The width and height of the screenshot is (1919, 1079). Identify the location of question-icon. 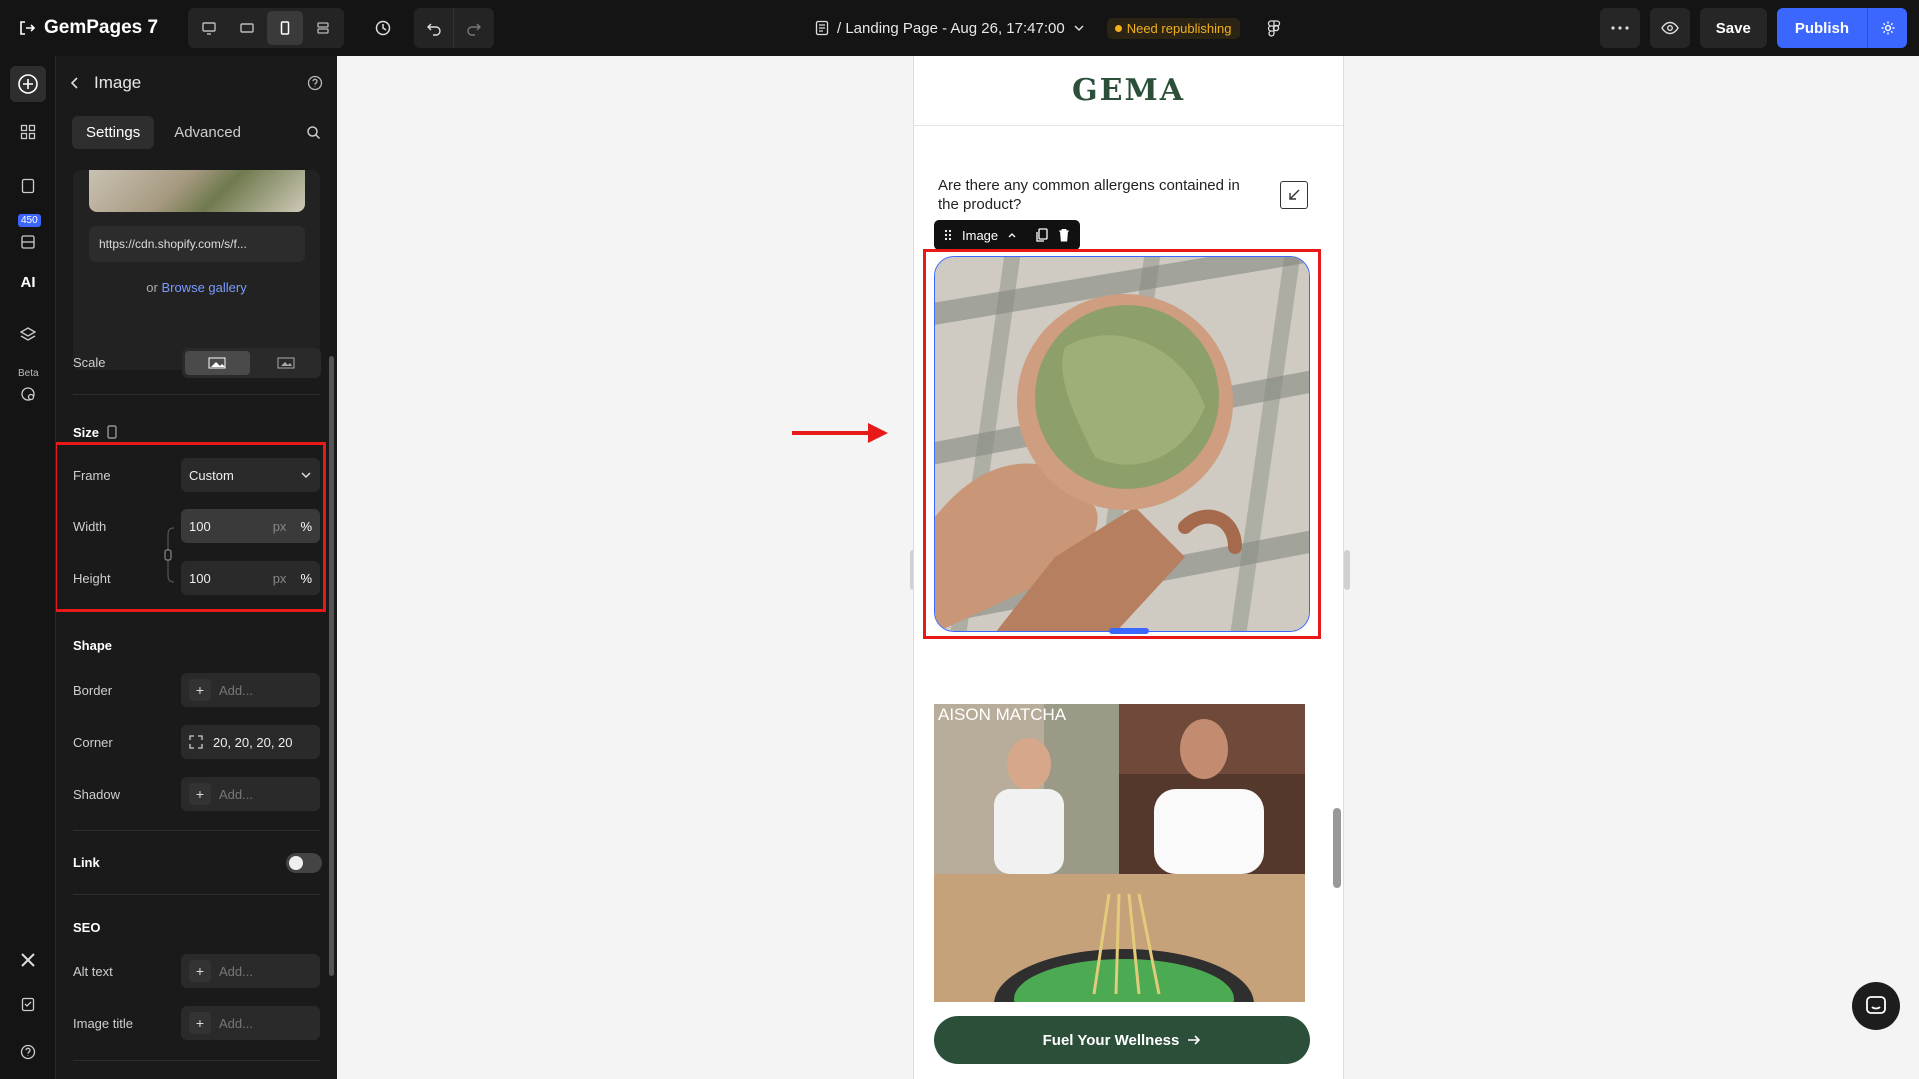
(28, 1052).